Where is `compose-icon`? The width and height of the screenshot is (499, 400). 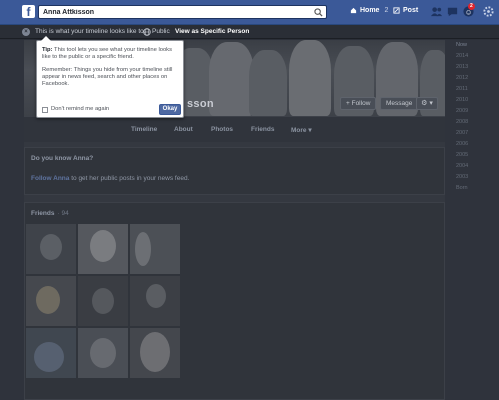
compose-icon is located at coordinates (396, 10).